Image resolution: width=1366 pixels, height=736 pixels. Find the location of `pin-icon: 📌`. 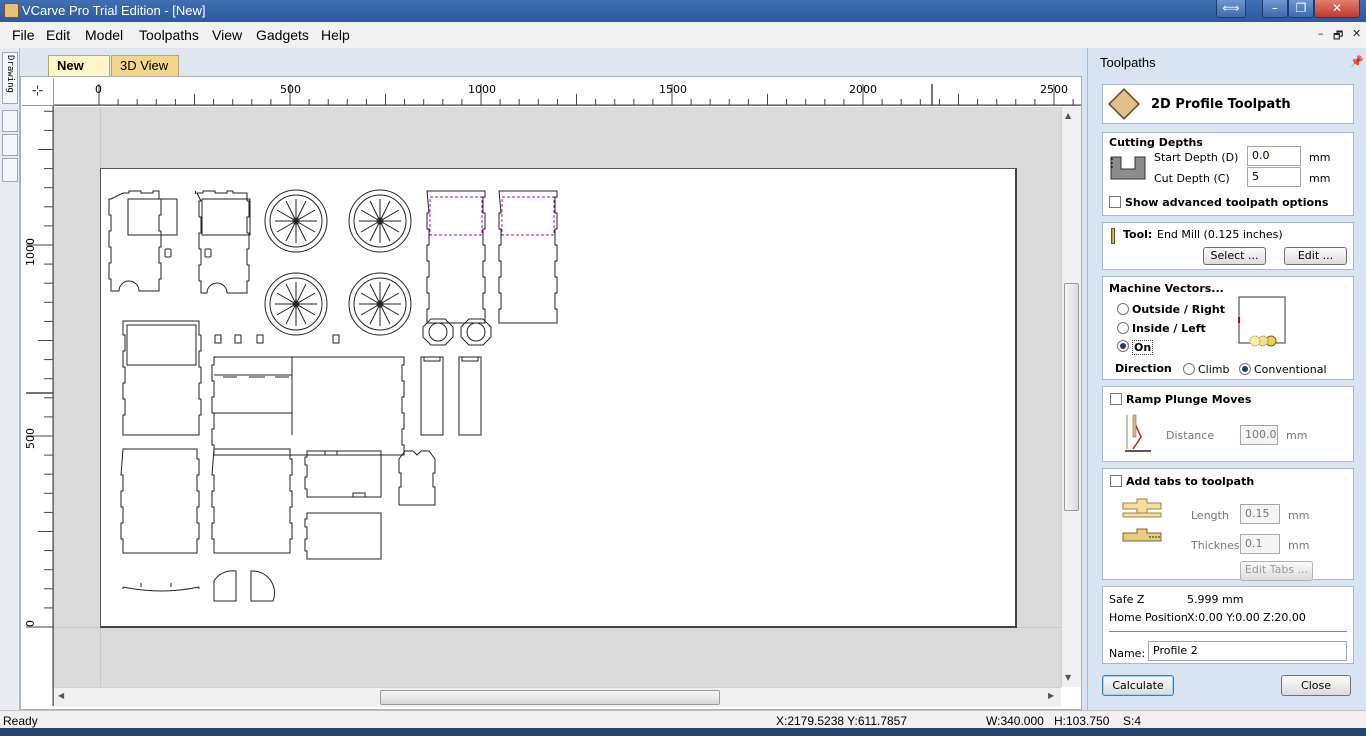

pin-icon: 📌 is located at coordinates (1357, 61).